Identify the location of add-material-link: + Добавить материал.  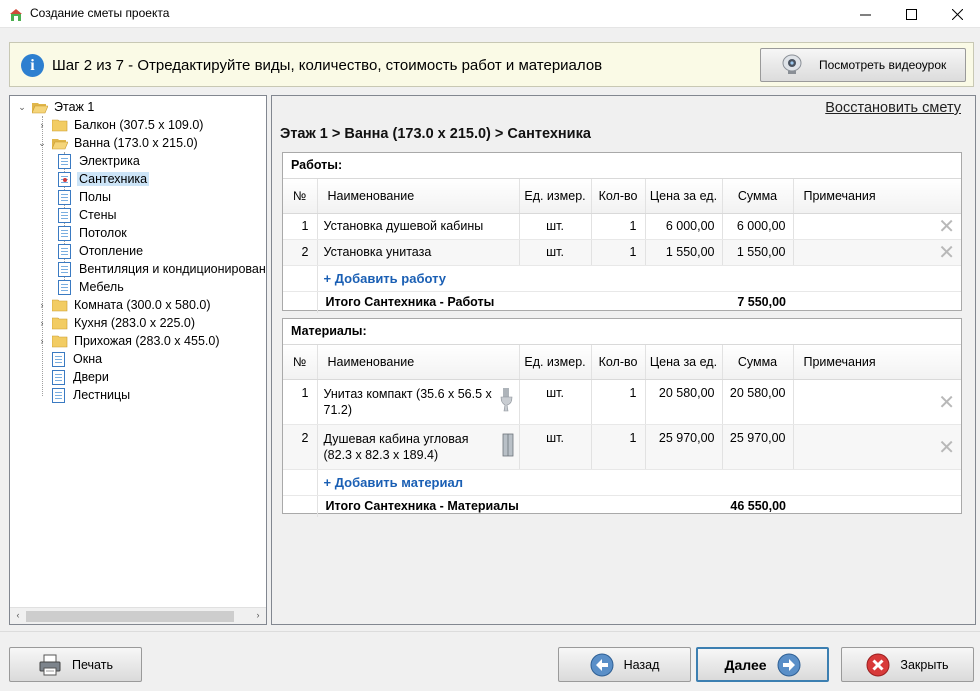
(393, 482).